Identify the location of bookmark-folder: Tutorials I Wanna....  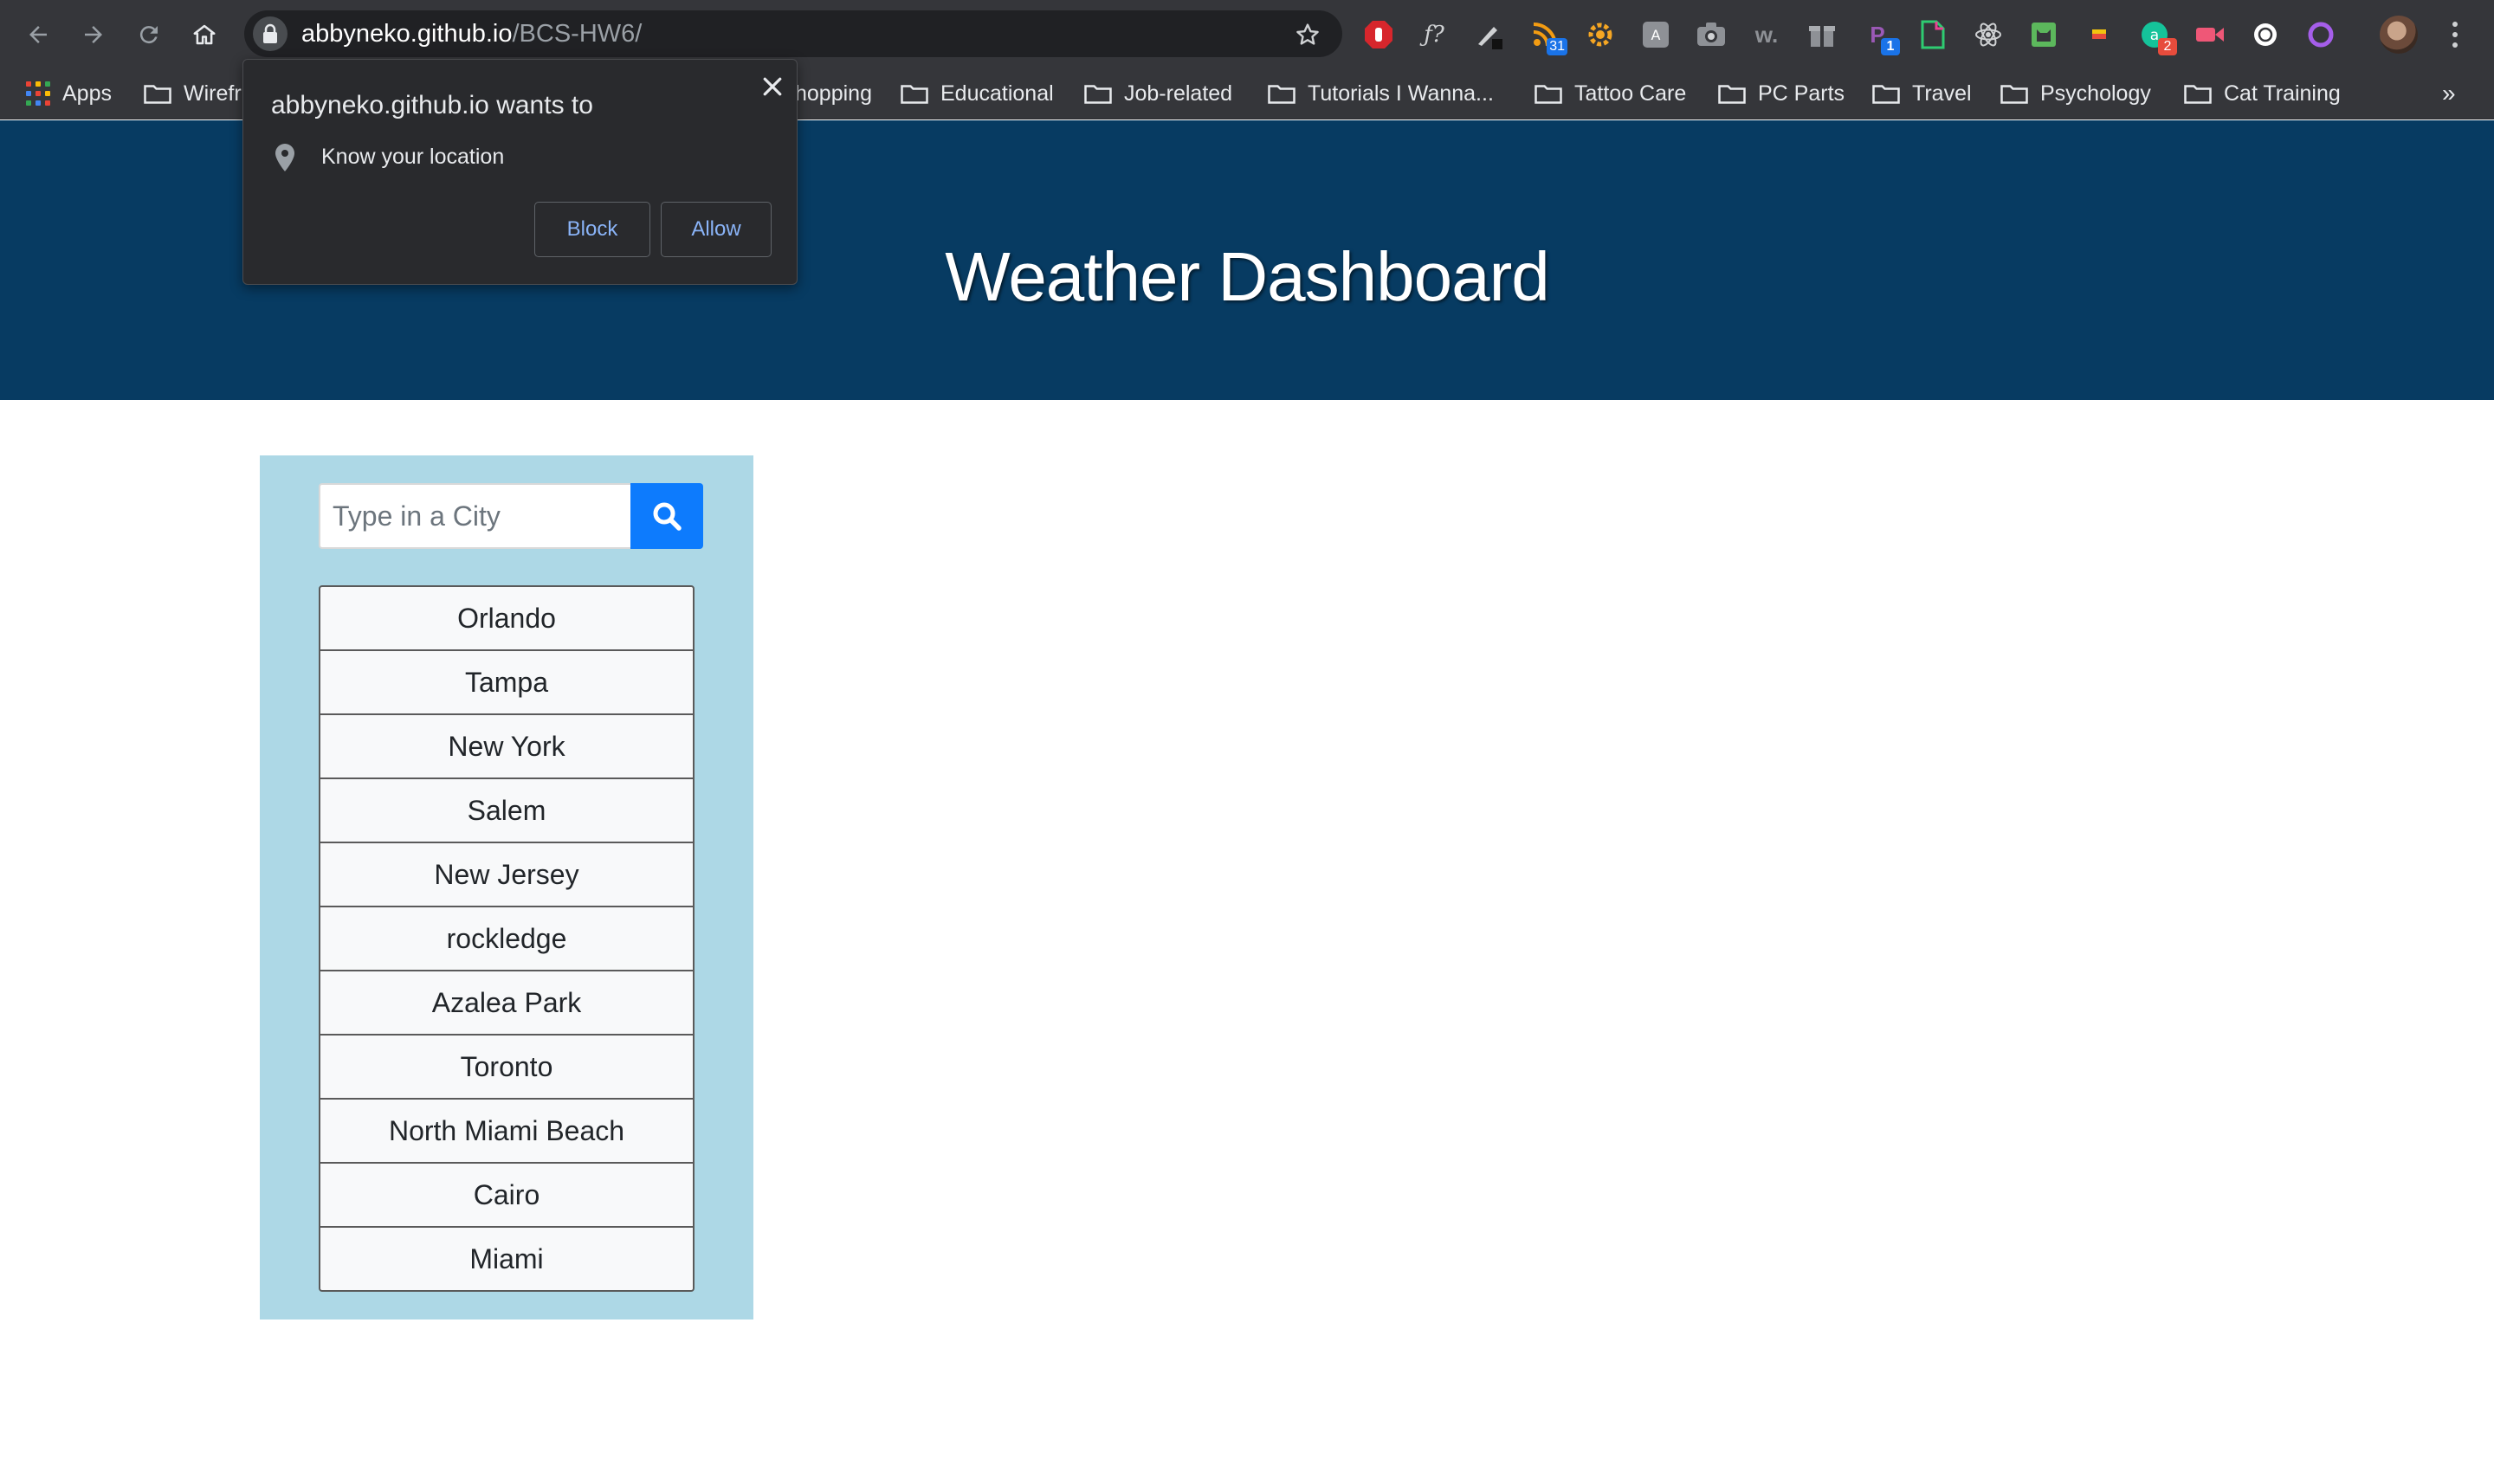
(1381, 93).